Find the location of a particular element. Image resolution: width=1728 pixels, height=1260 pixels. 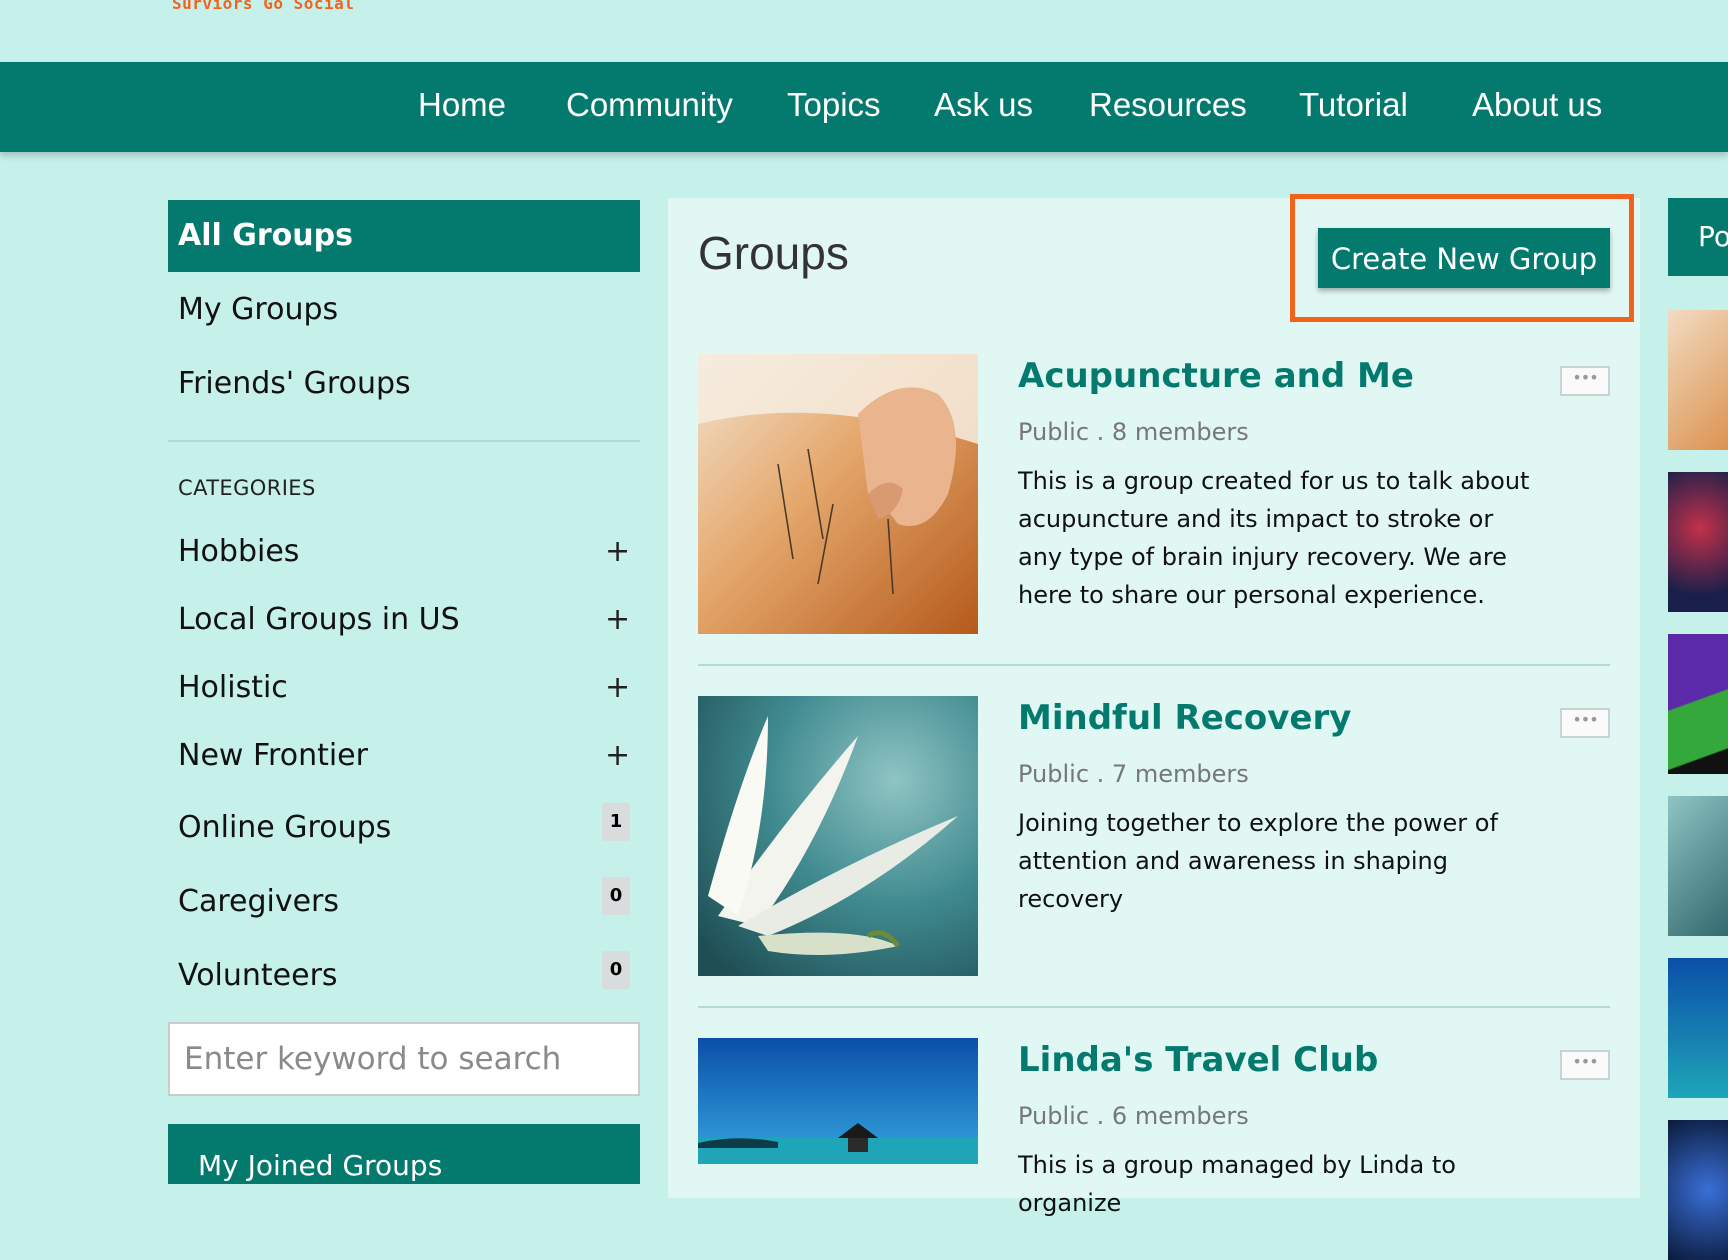

category-local-groups-in-us: Local Groups in US is located at coordinates (319, 619).